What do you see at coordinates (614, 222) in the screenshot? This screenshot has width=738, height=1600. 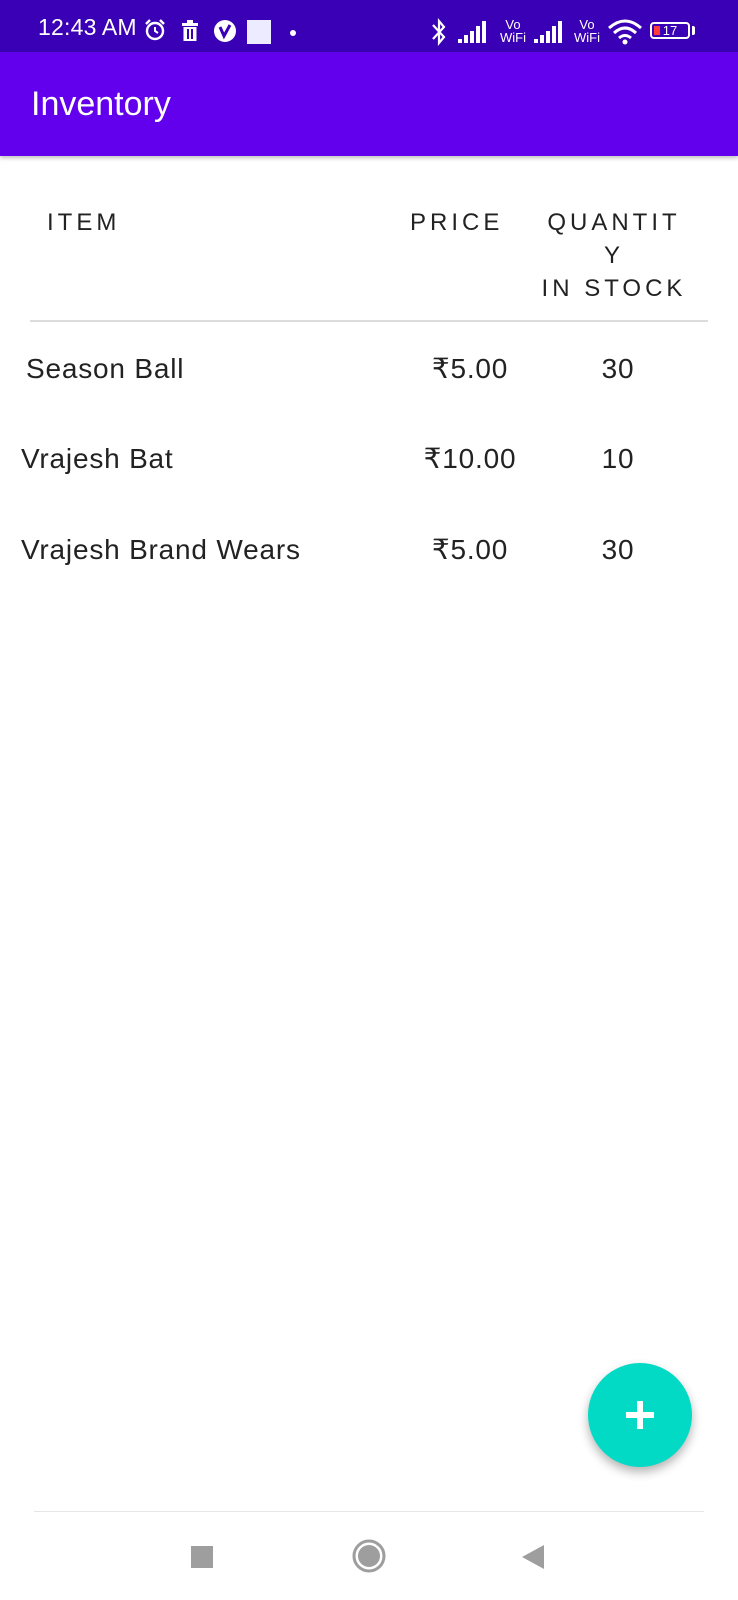 I see `column-header-quantity-line1: QUANTIT` at bounding box center [614, 222].